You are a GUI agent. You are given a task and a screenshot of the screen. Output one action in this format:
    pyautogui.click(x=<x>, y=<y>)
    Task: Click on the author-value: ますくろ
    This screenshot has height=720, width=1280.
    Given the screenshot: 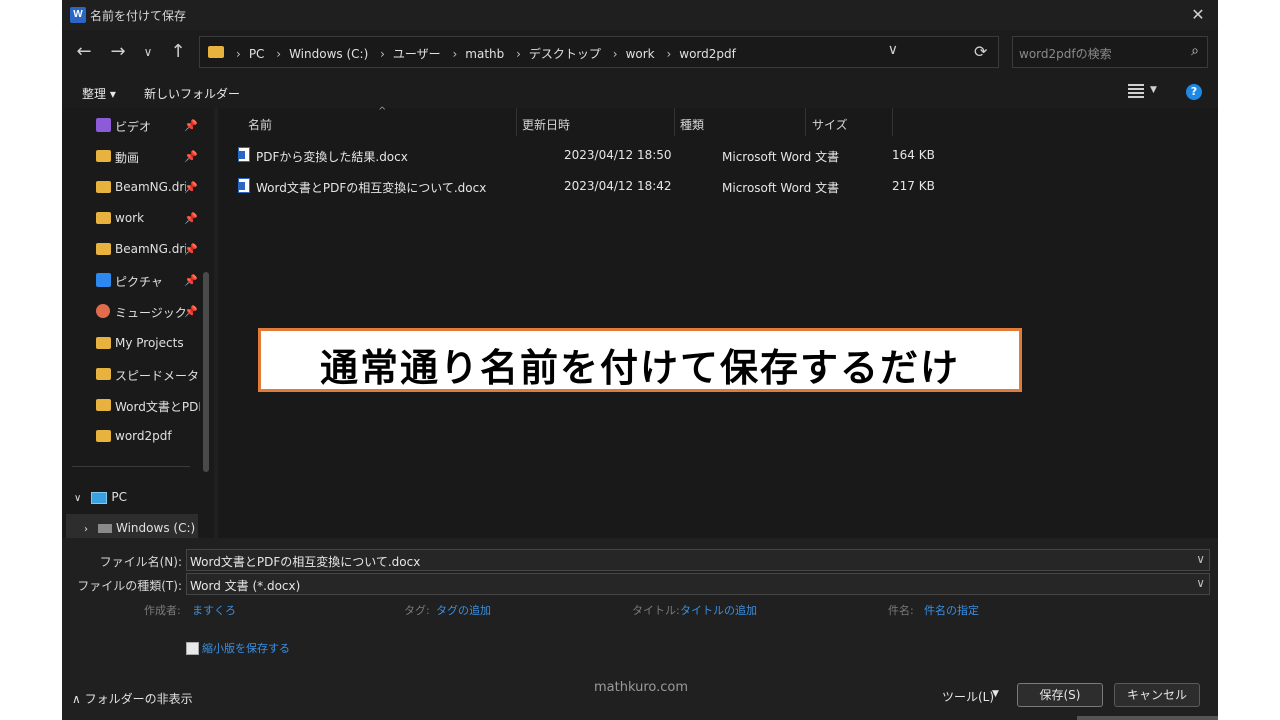 What is the action you would take?
    pyautogui.click(x=214, y=610)
    